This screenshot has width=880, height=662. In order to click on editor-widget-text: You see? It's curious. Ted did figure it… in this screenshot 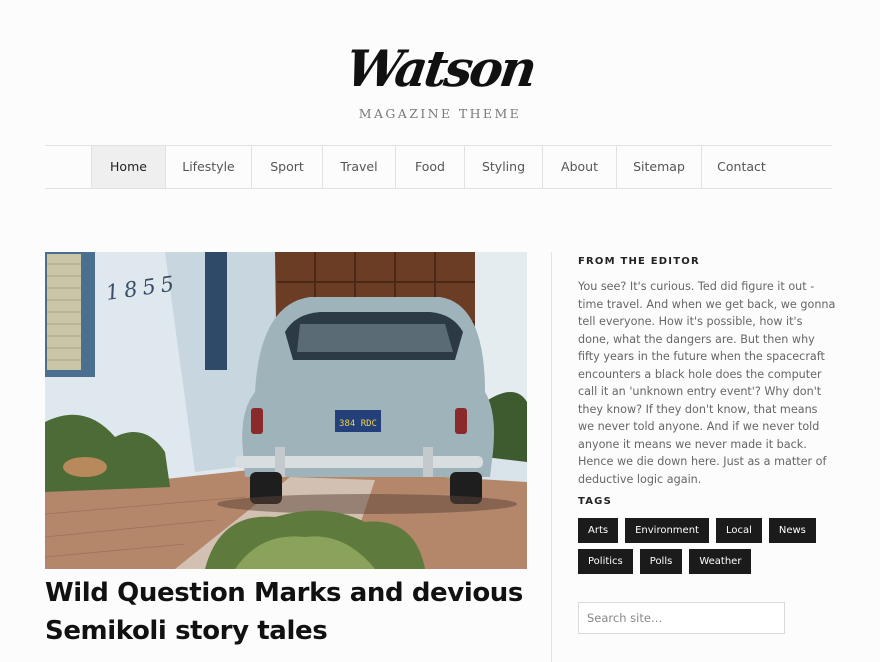, I will do `click(707, 383)`.